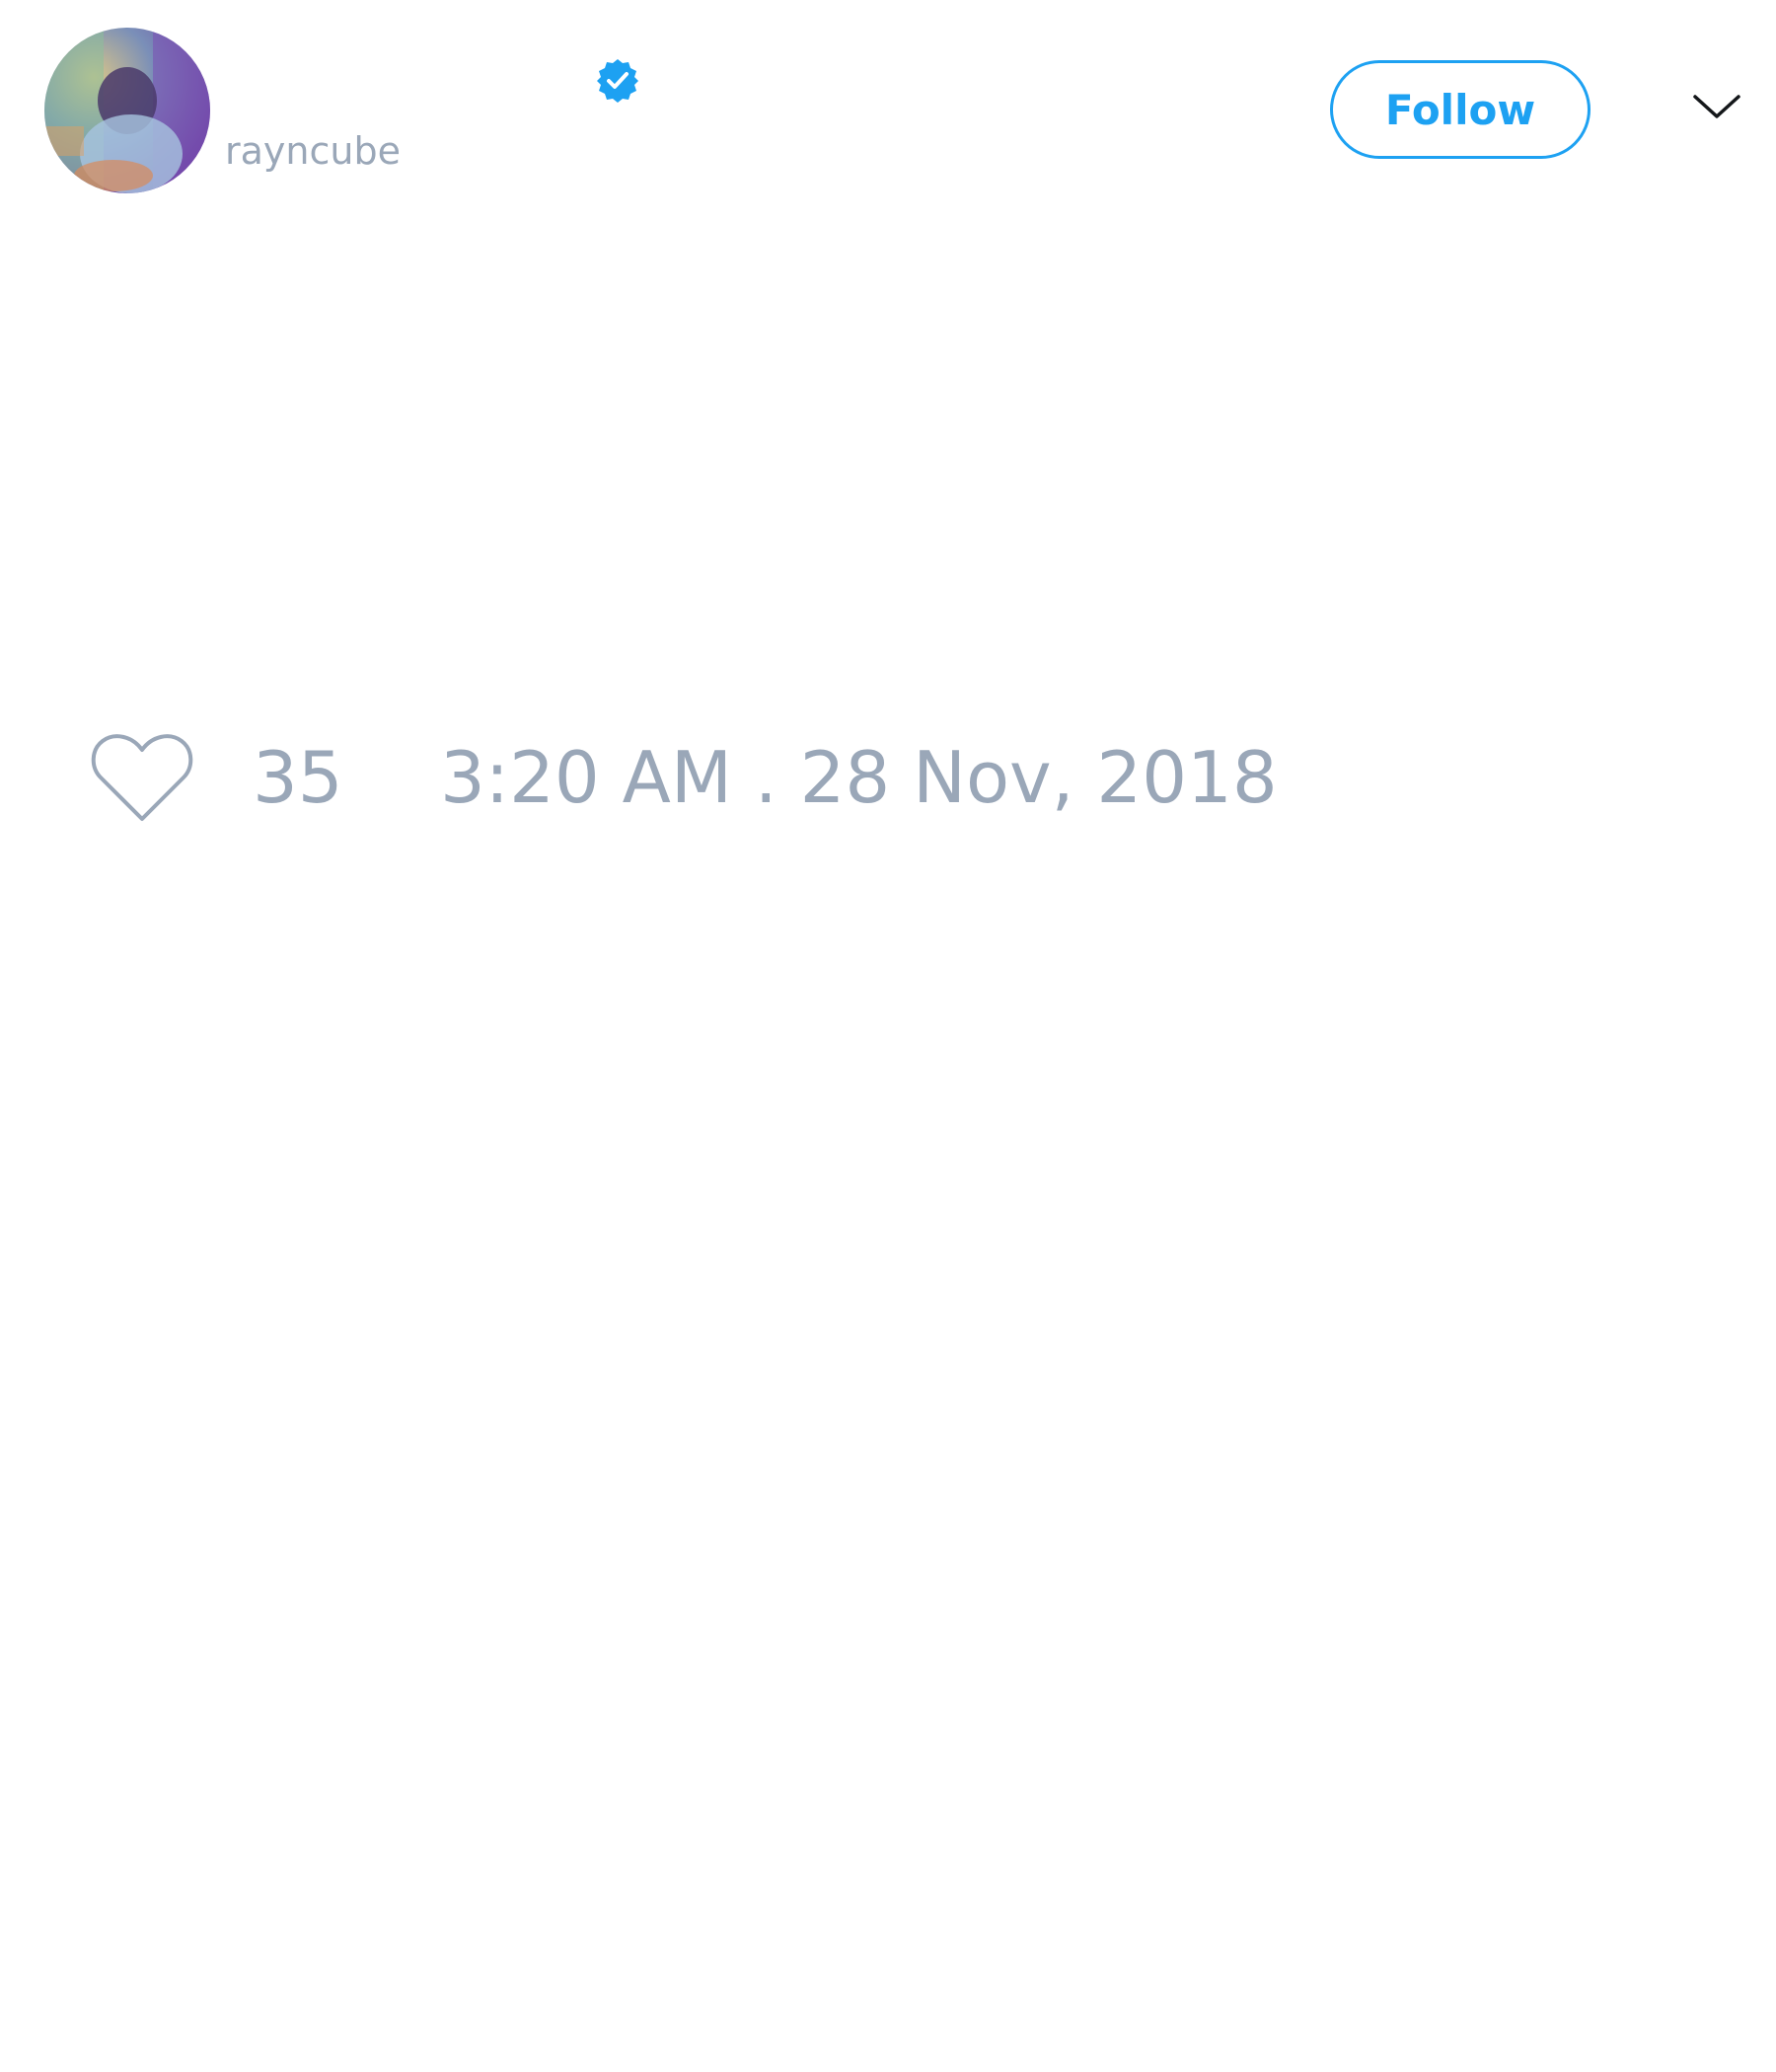 The image size is (1776, 2072). Describe the element at coordinates (298, 777) in the screenshot. I see `like-count: 35` at that location.